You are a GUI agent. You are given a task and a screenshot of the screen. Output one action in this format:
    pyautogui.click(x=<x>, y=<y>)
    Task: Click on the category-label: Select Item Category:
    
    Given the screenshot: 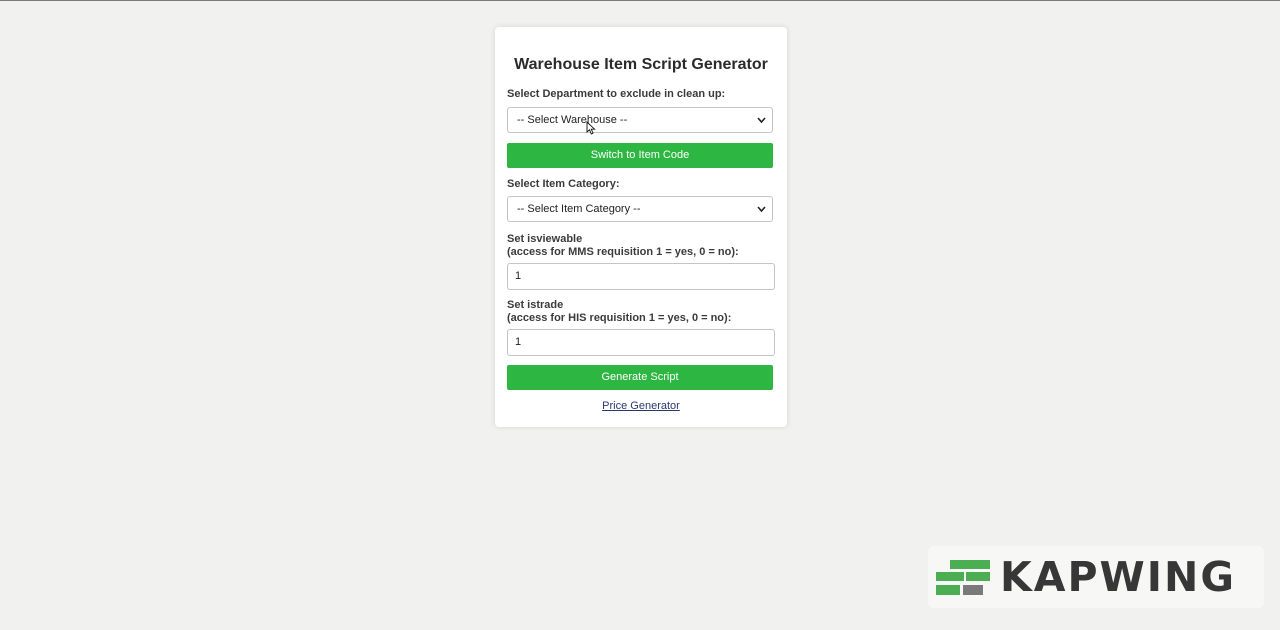 What is the action you would take?
    pyautogui.click(x=563, y=184)
    